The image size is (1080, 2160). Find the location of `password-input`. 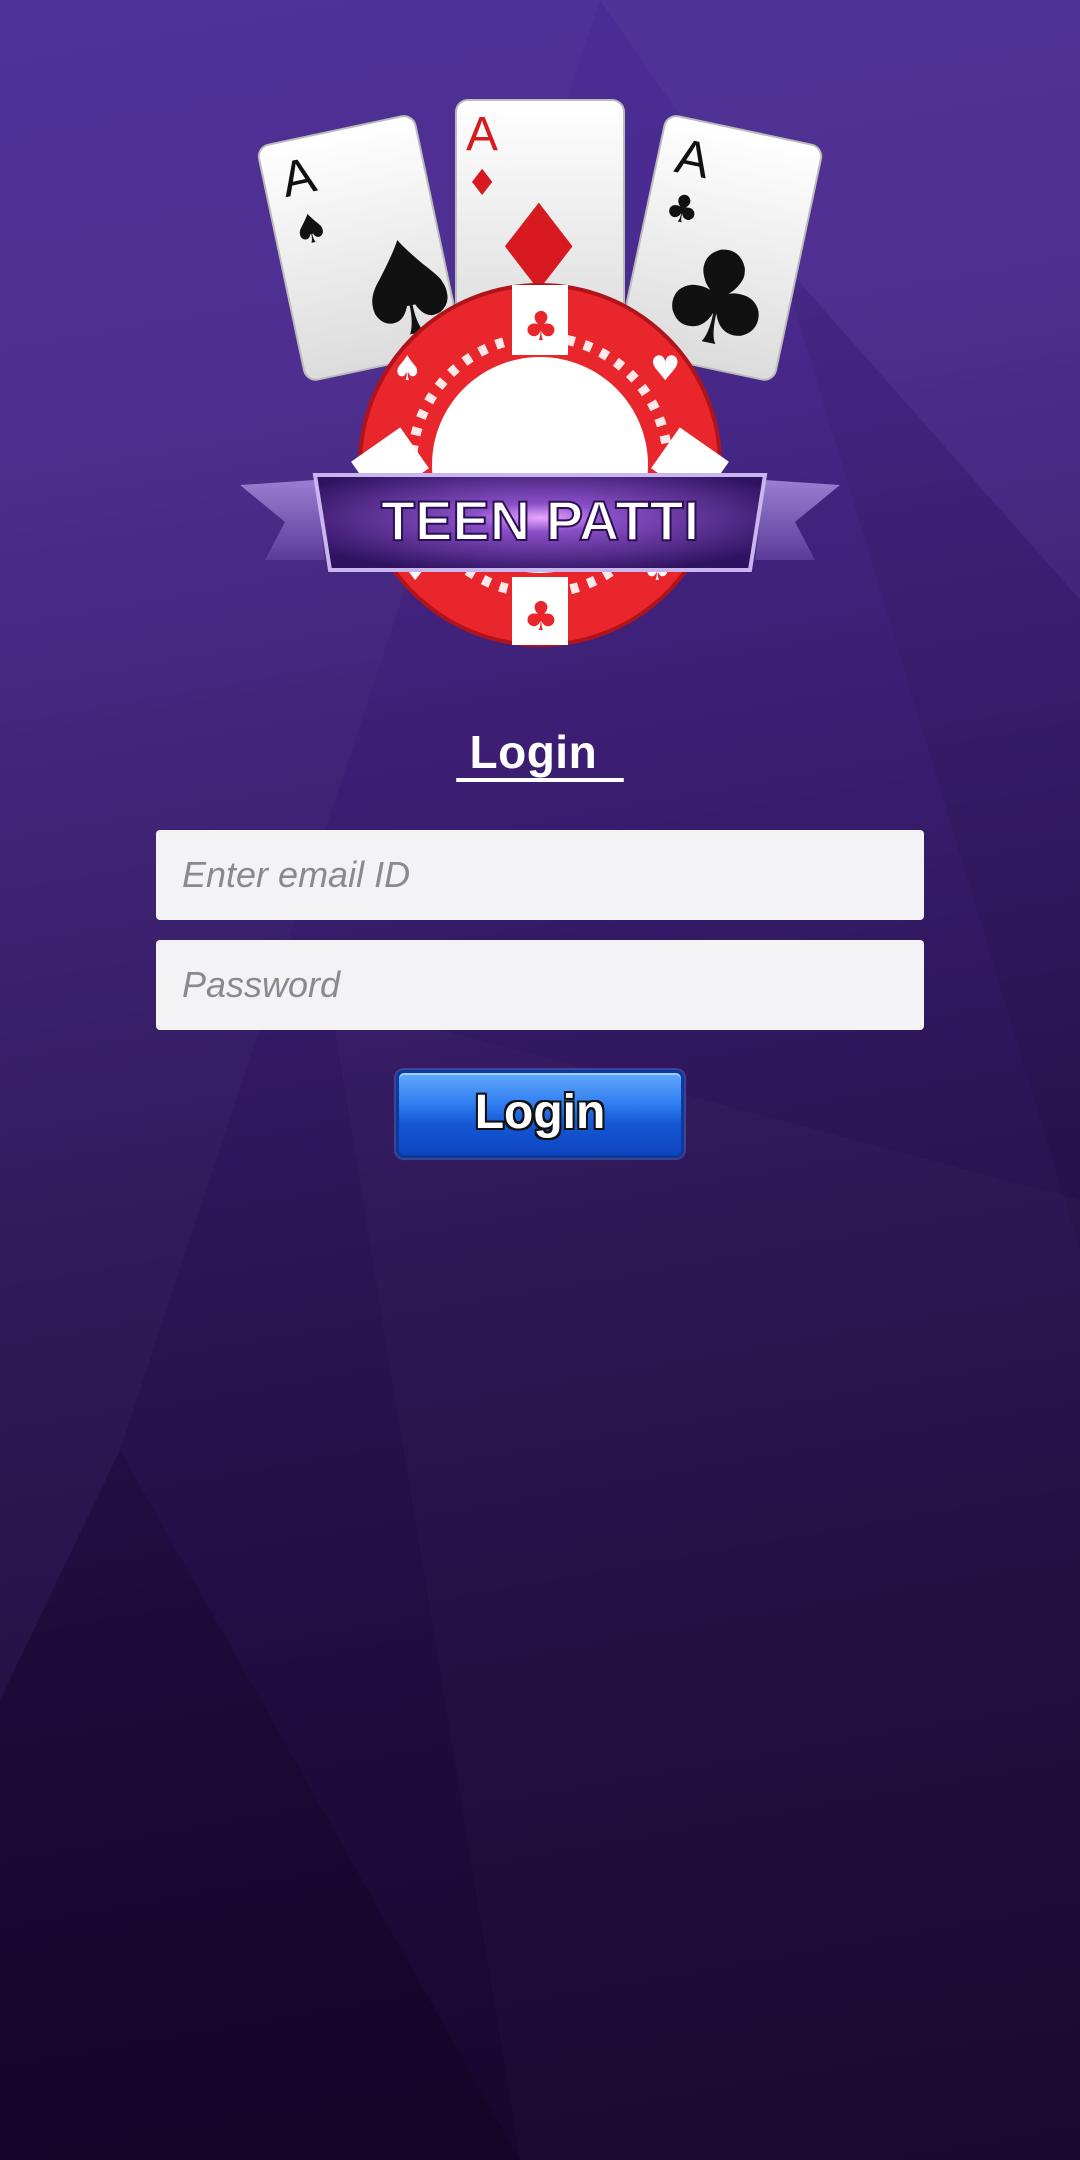

password-input is located at coordinates (540, 985).